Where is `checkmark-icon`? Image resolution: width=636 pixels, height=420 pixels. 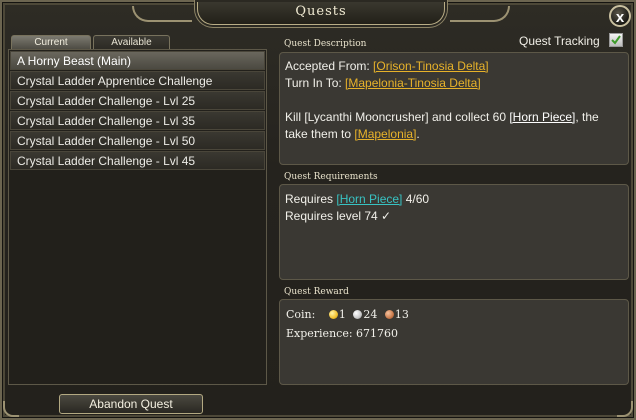
checkmark-icon is located at coordinates (616, 40).